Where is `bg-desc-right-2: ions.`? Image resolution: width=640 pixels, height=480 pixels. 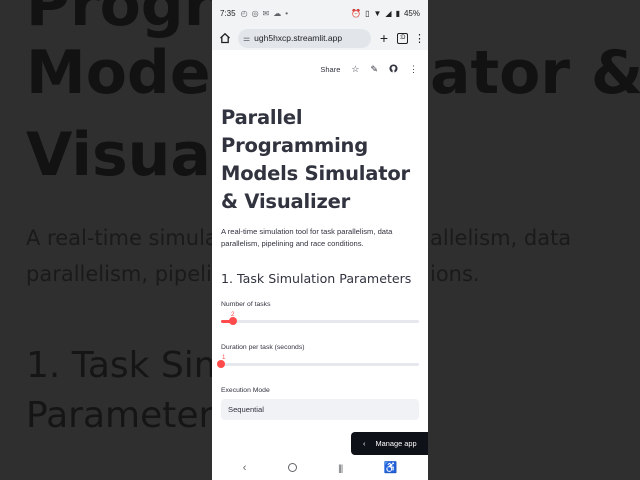
bg-desc-right-2: ions. is located at coordinates (455, 274).